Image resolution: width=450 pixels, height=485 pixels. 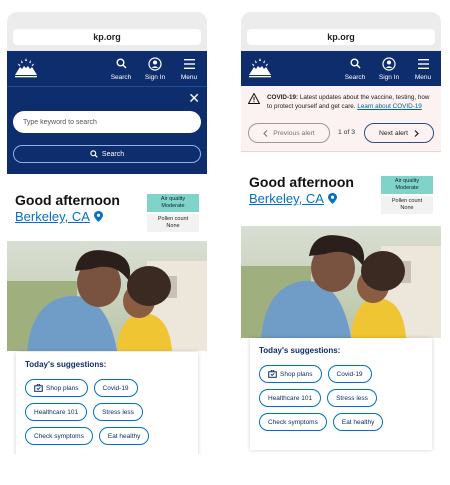 I want to click on alert-counter: 1 of 3, so click(x=347, y=132).